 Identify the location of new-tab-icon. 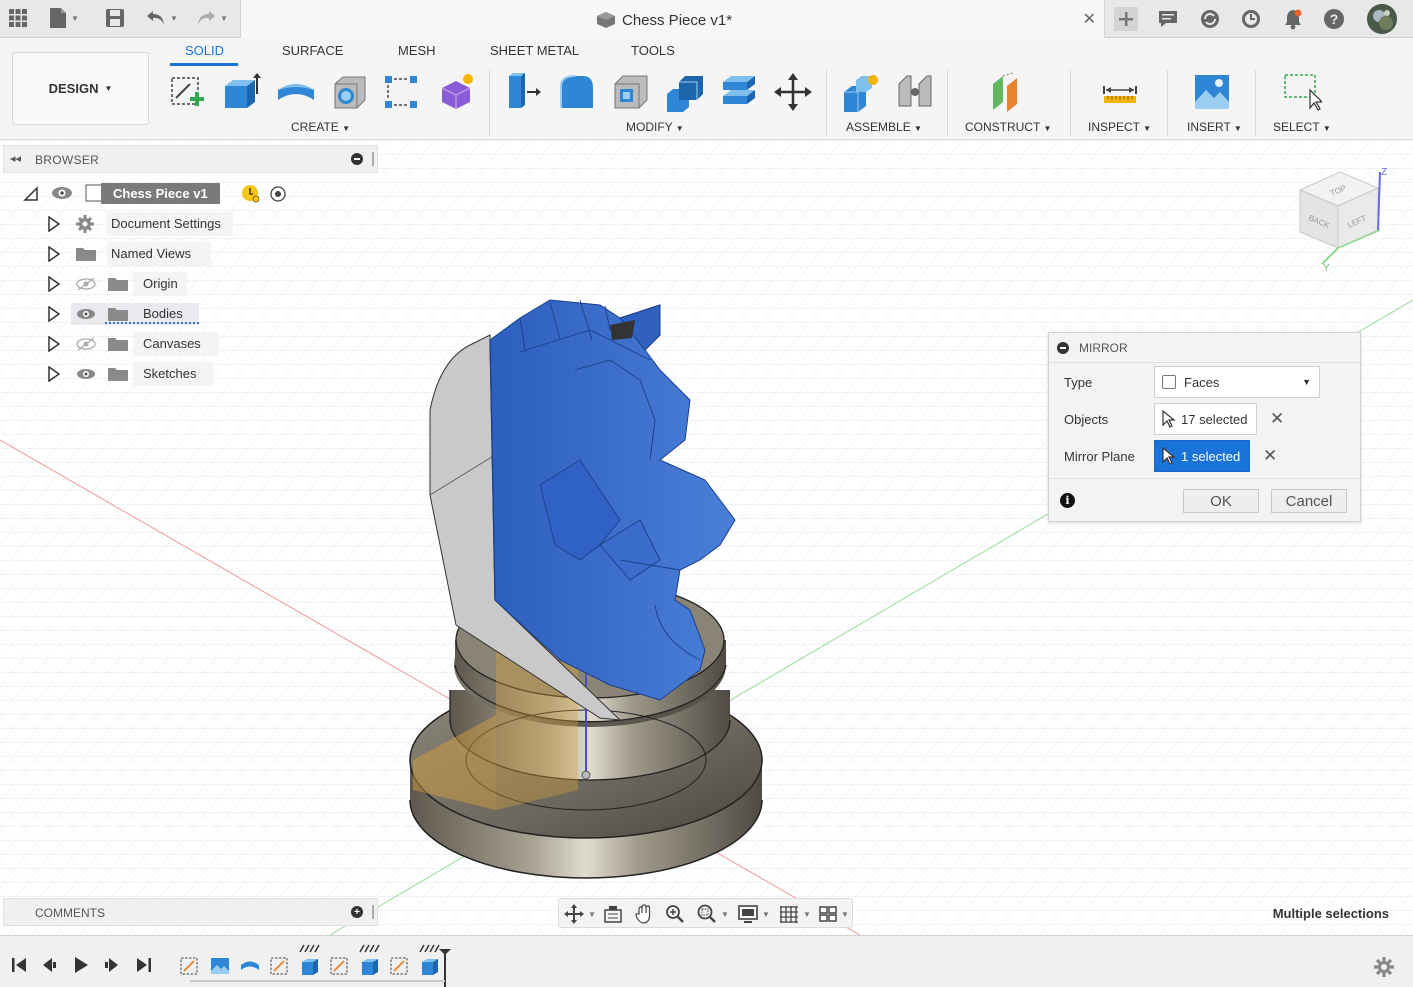
(1126, 19).